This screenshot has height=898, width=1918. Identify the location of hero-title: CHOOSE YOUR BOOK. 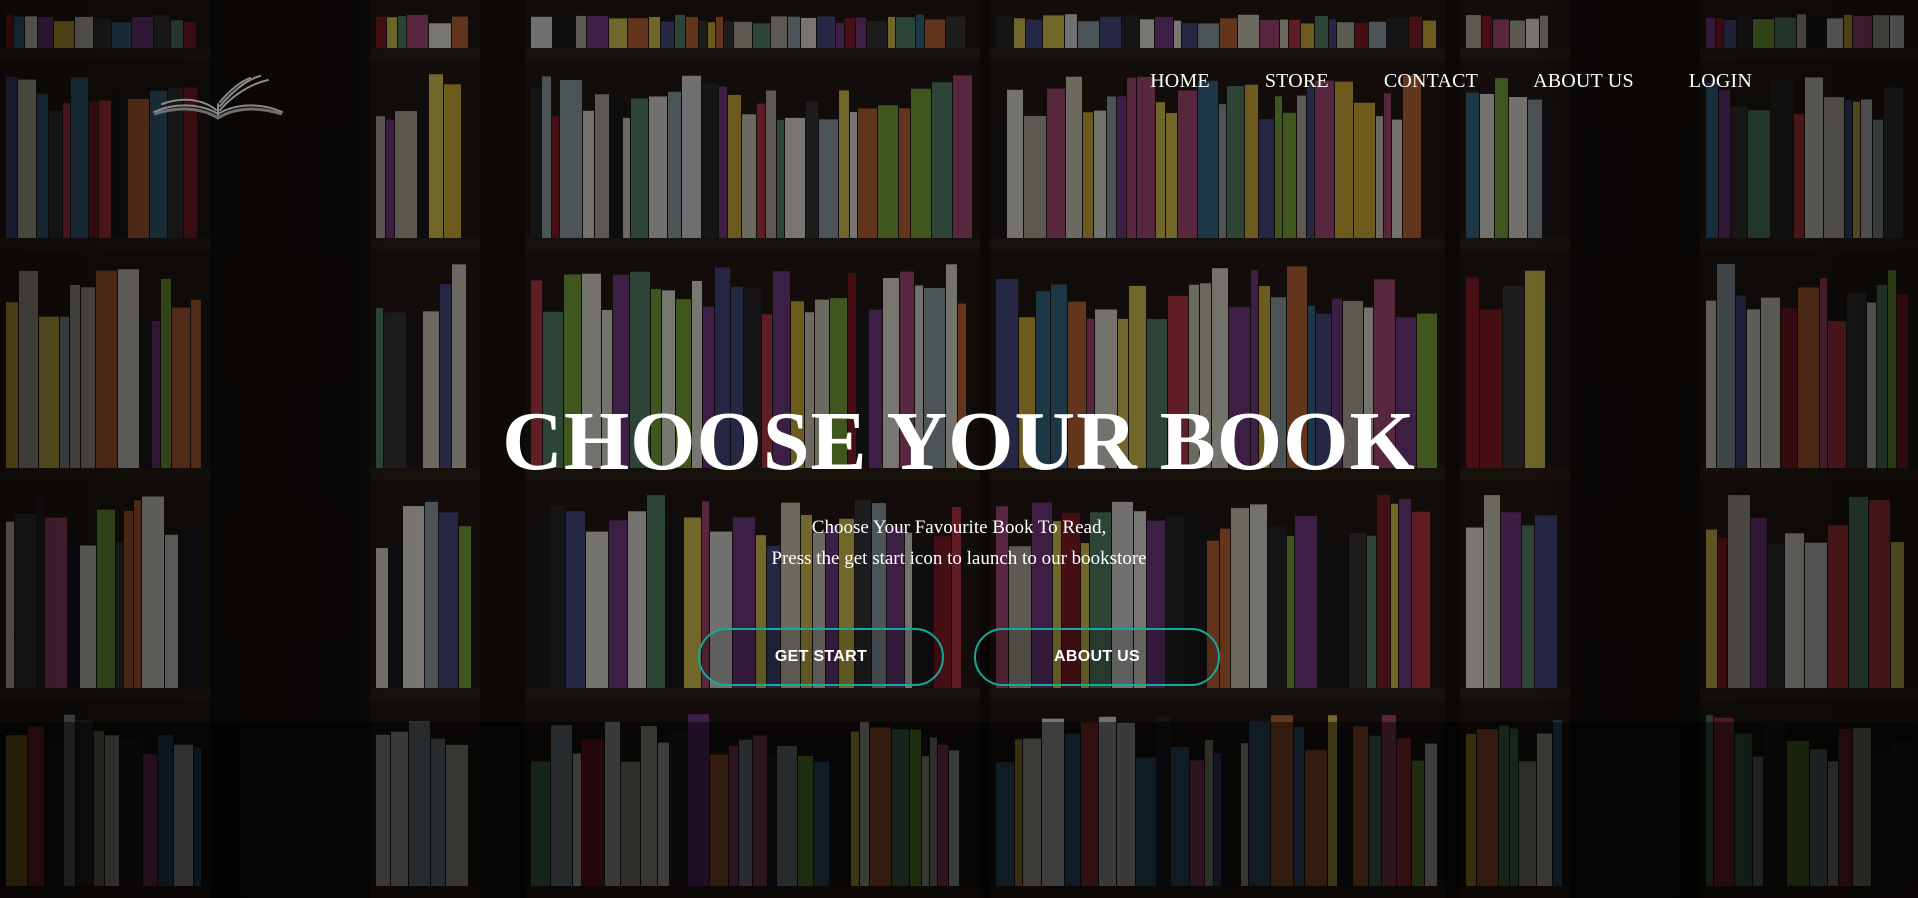
(959, 441).